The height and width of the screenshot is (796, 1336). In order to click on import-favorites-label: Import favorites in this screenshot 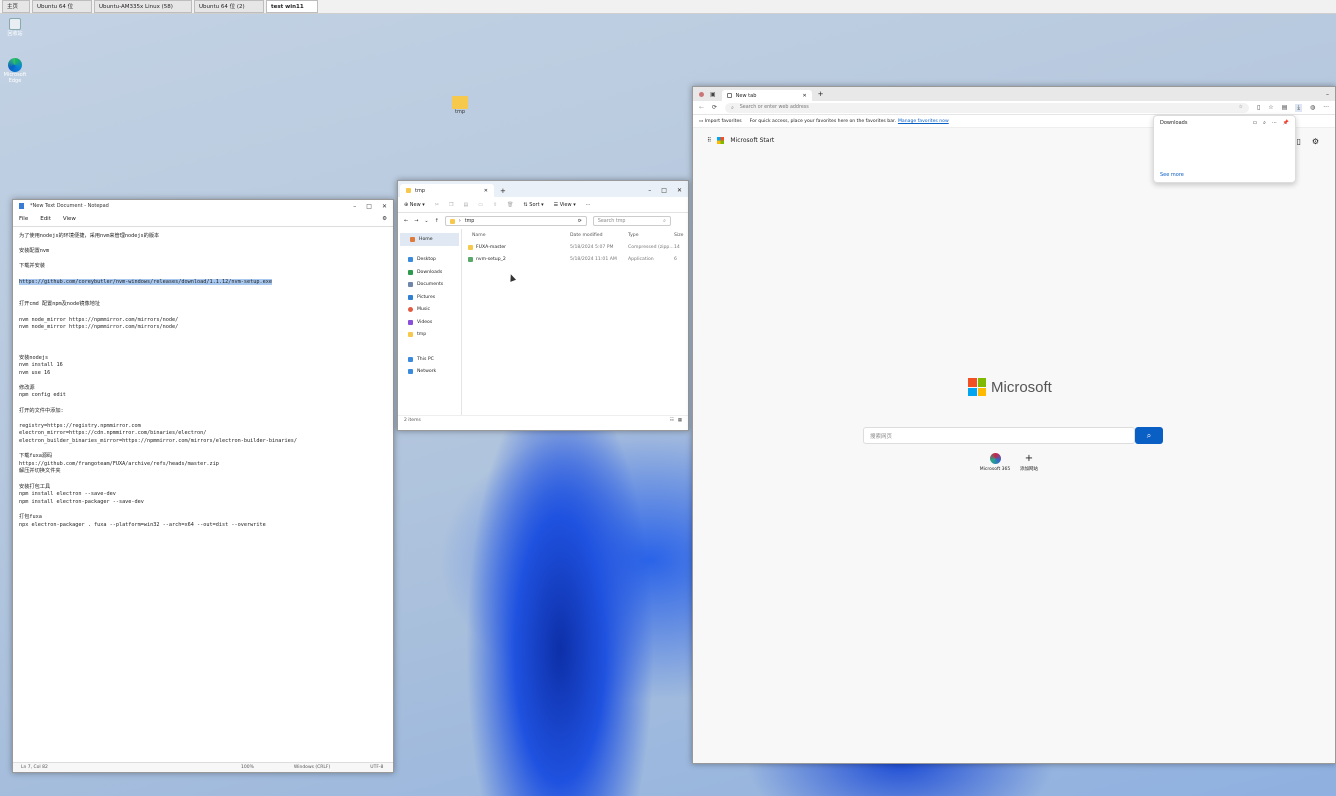, I will do `click(723, 121)`.